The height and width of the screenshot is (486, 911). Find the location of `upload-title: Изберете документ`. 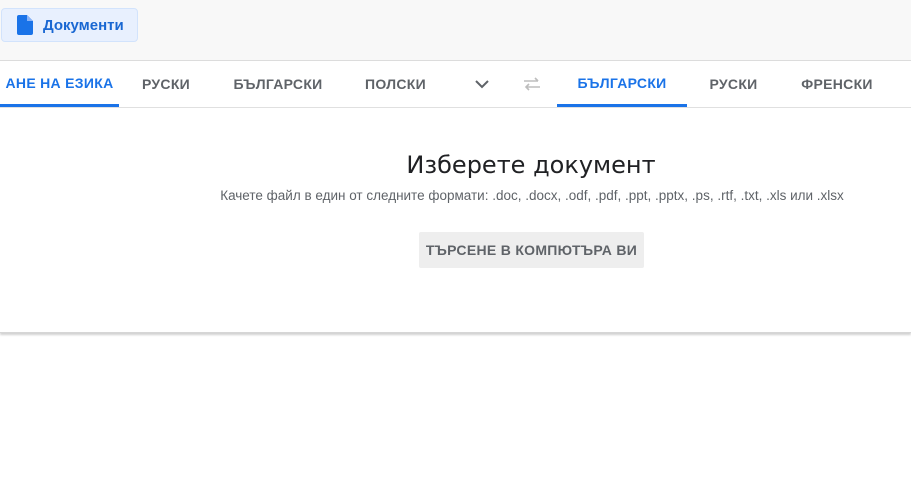

upload-title: Изберете документ is located at coordinates (531, 165).